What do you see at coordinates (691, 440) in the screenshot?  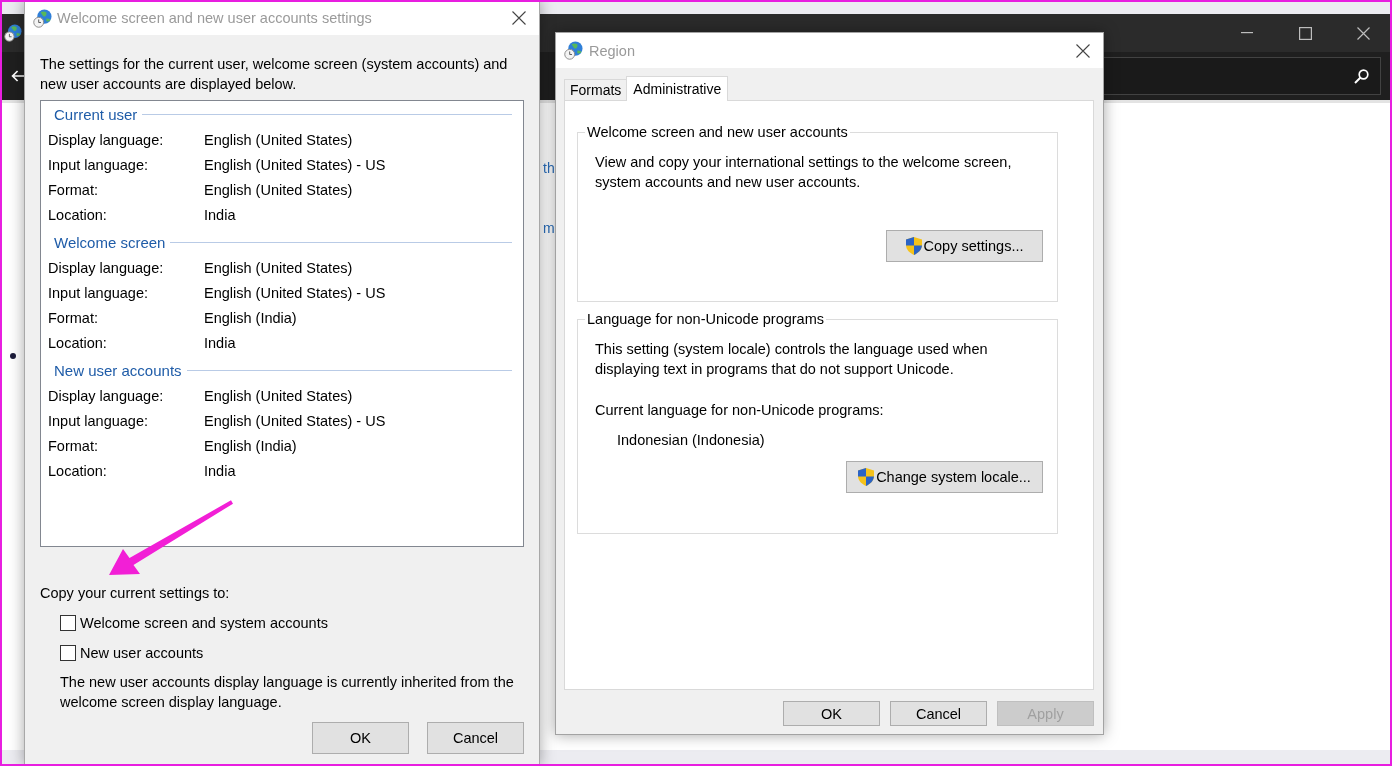 I see `info-value: Indonesian (Indonesia)` at bounding box center [691, 440].